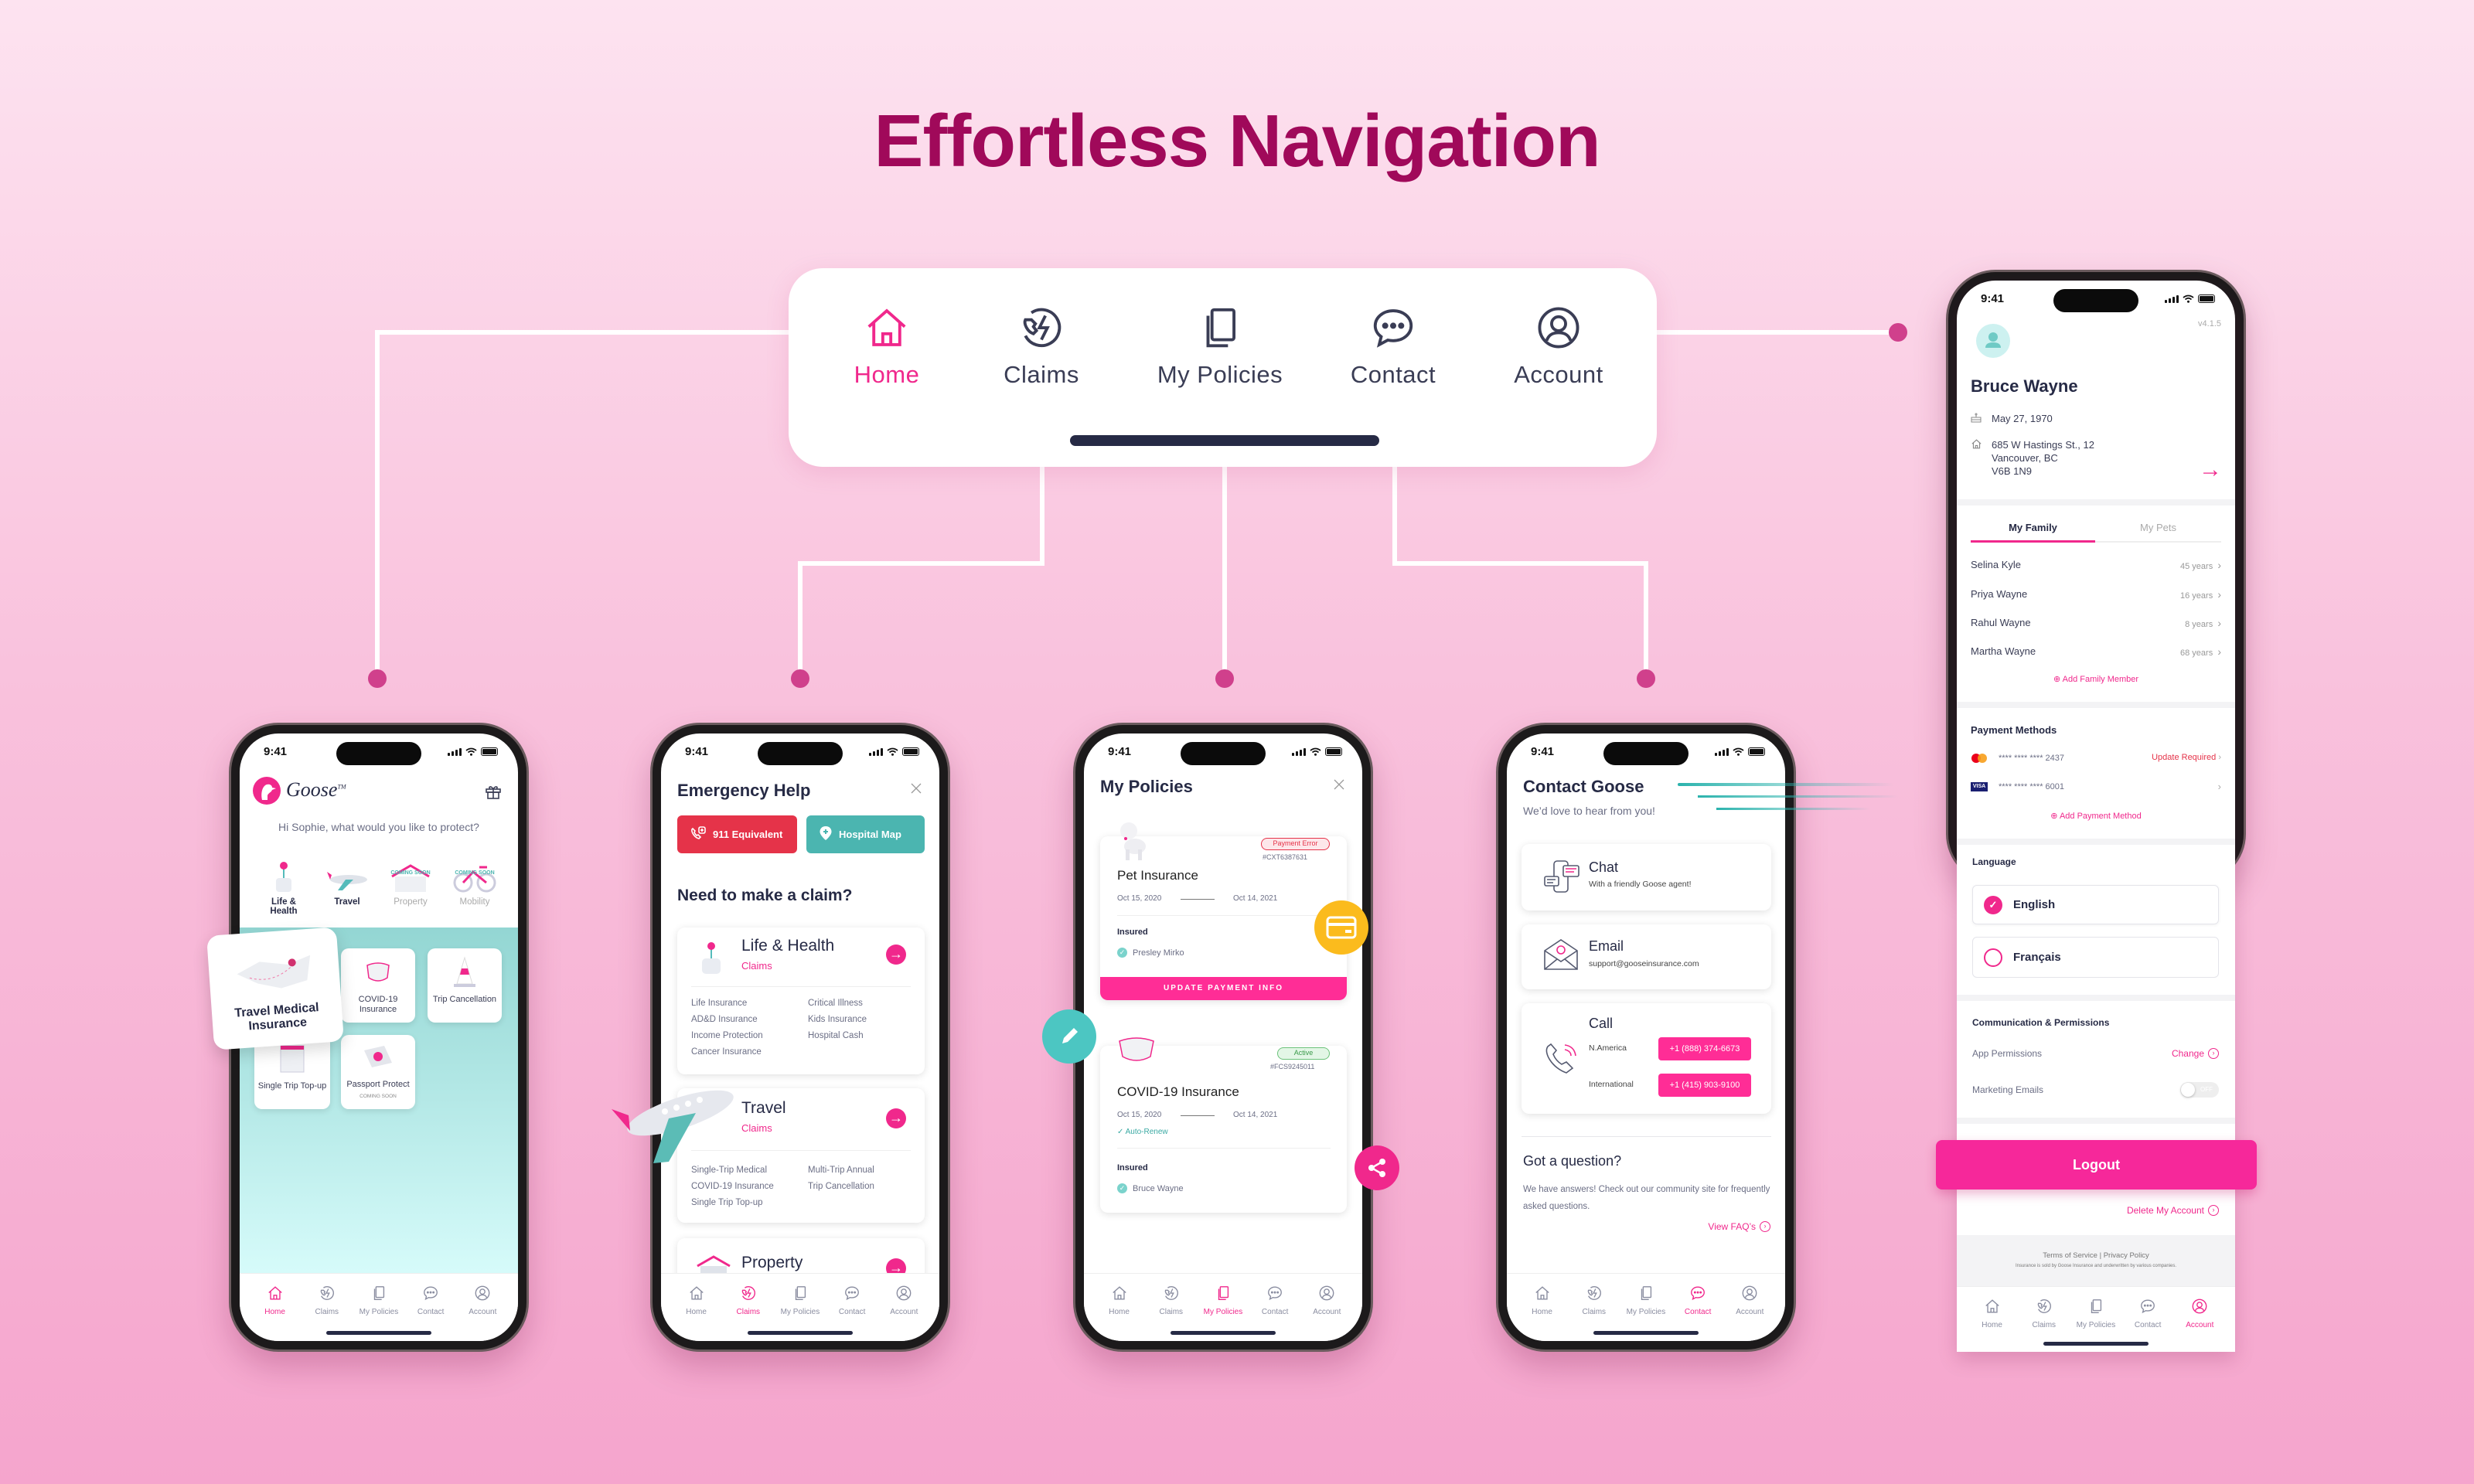  Describe the element at coordinates (378, 1333) in the screenshot. I see `home-indicator` at that location.